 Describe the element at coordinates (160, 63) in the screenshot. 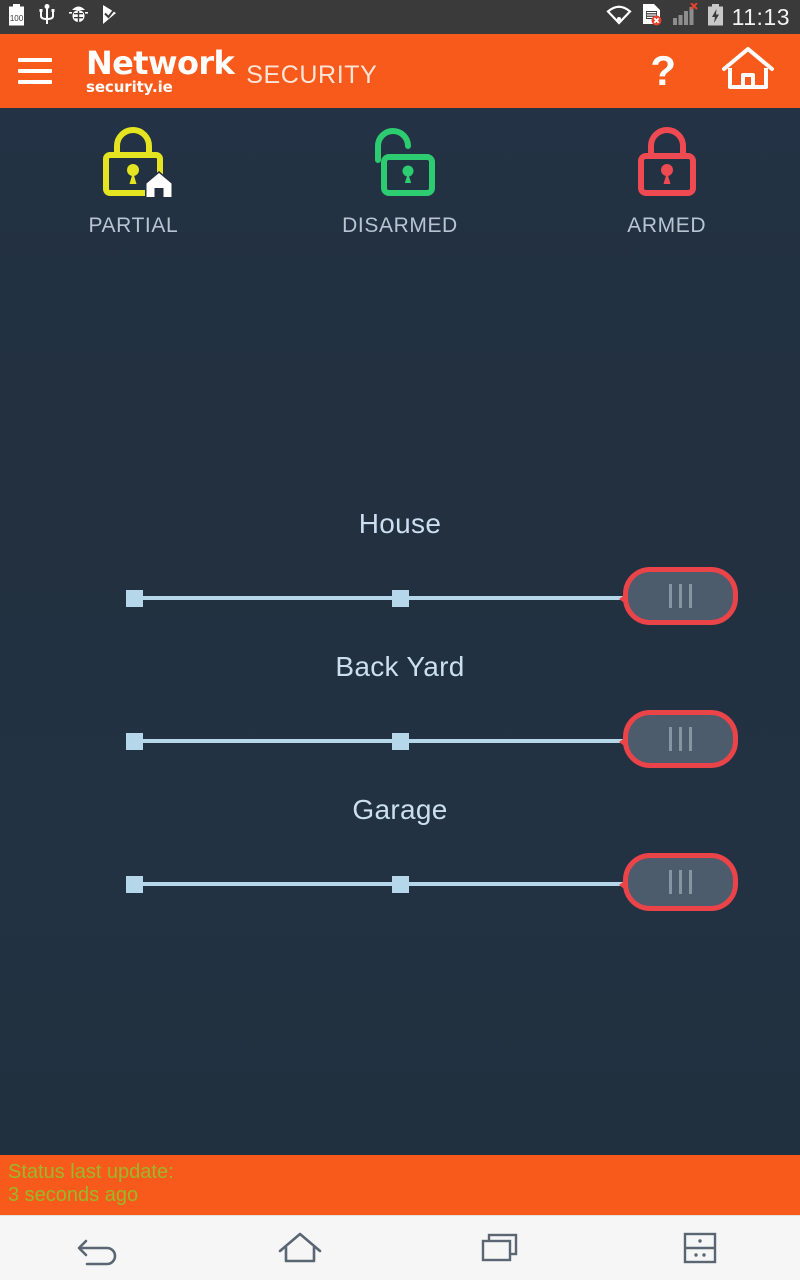

I see `brand-name: Network` at that location.